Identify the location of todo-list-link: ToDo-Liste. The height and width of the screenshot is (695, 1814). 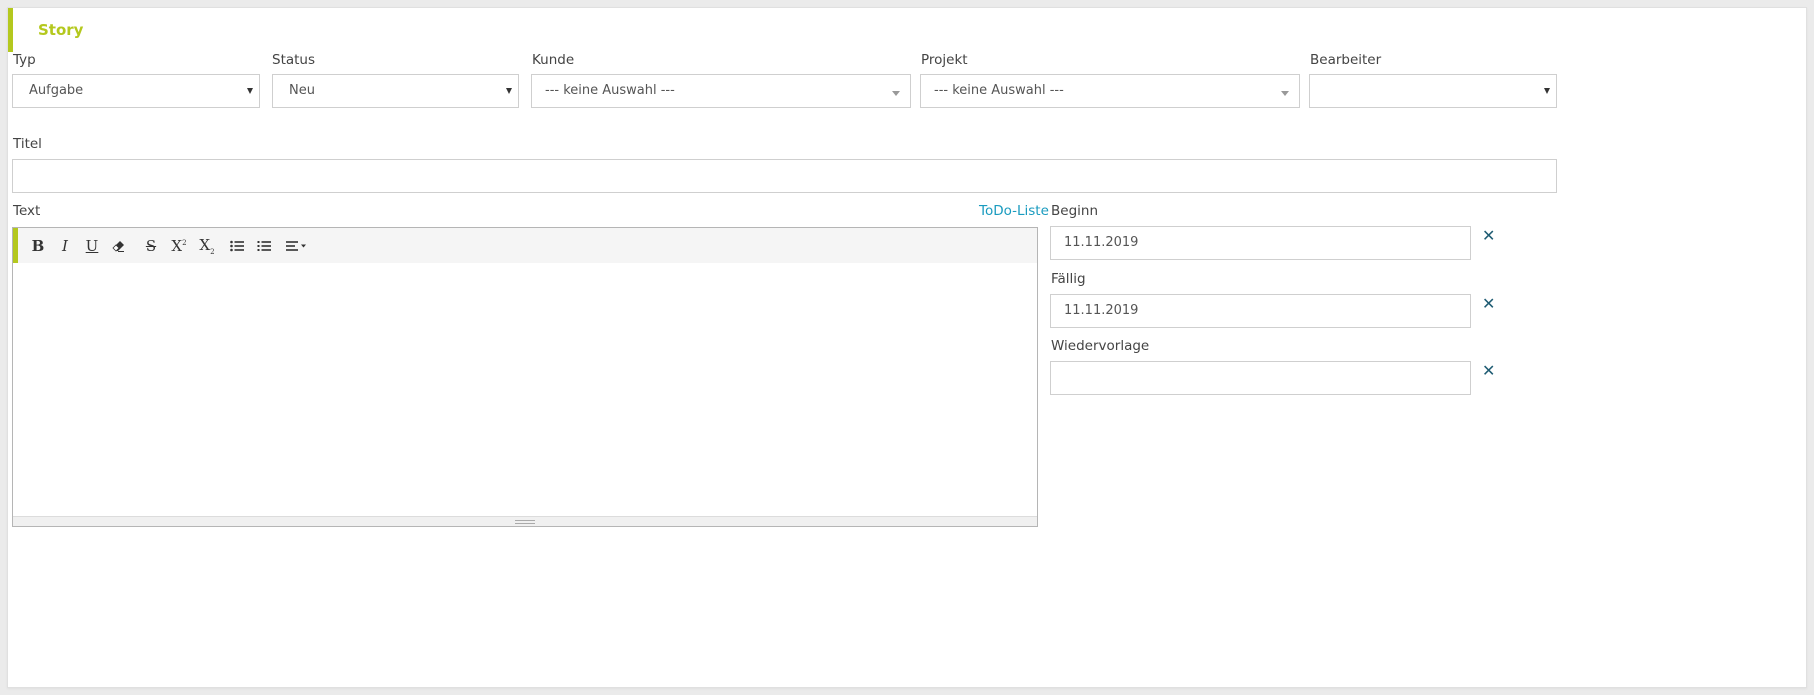
(1014, 211).